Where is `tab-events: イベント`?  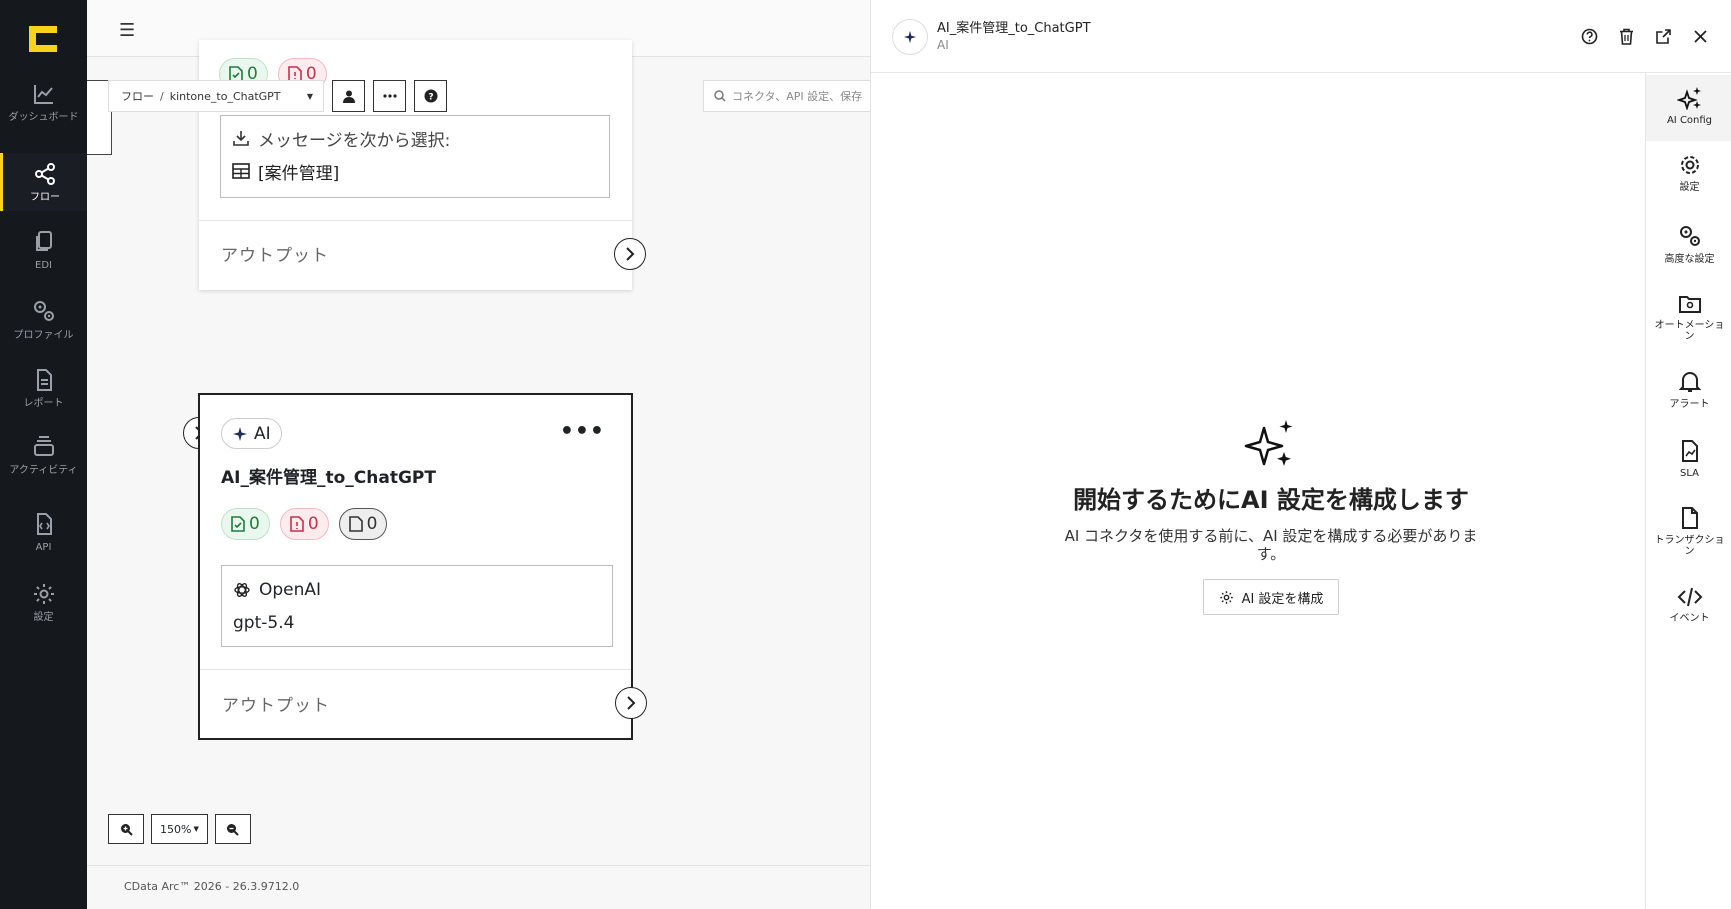 tab-events: イベント is located at coordinates (1688, 619).